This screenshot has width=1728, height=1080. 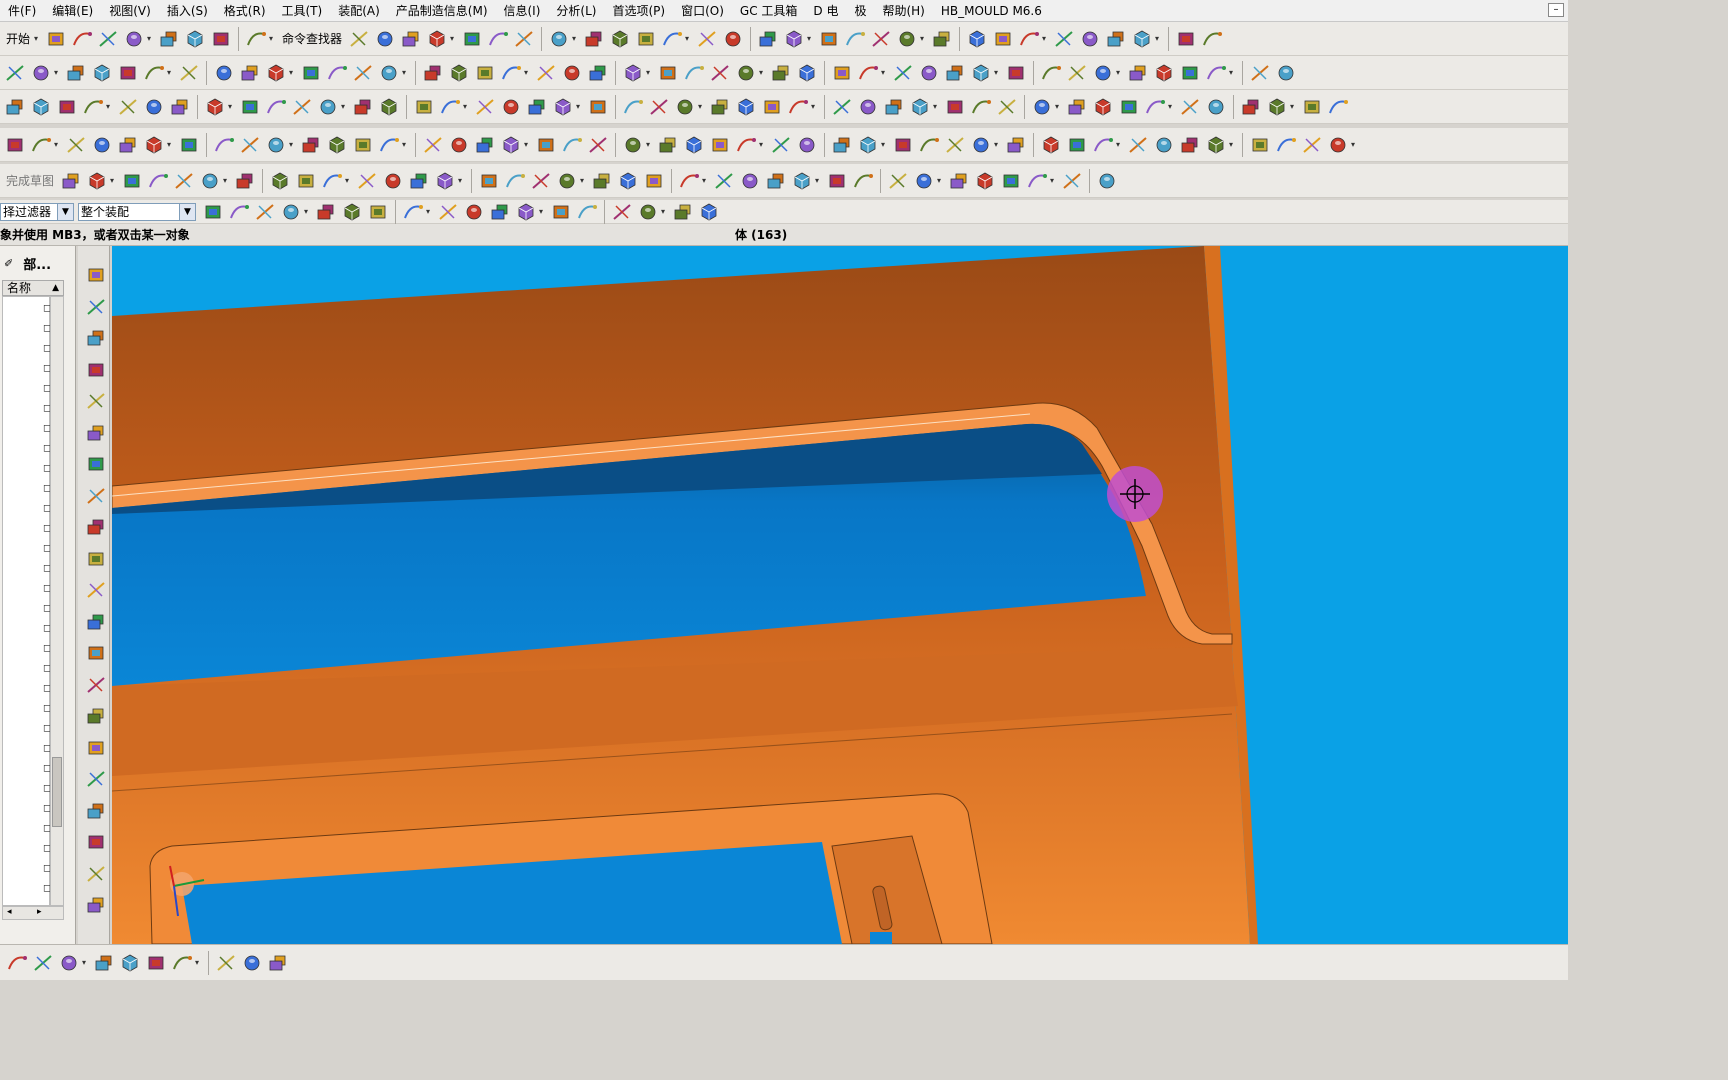 What do you see at coordinates (559, 39) in the screenshot?
I see `view-icon` at bounding box center [559, 39].